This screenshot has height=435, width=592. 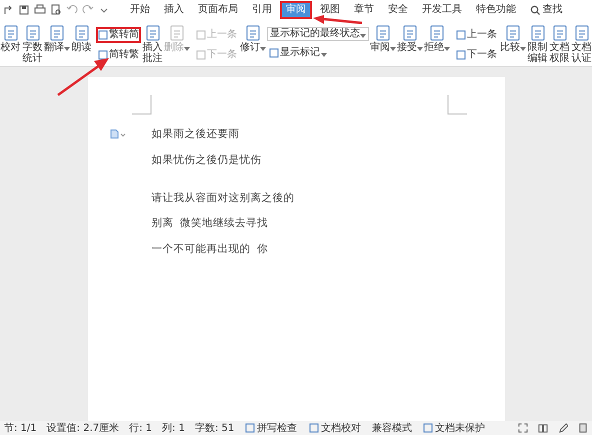 What do you see at coordinates (83, 428) in the screenshot?
I see `status-text: 设置值: 2.7厘米` at bounding box center [83, 428].